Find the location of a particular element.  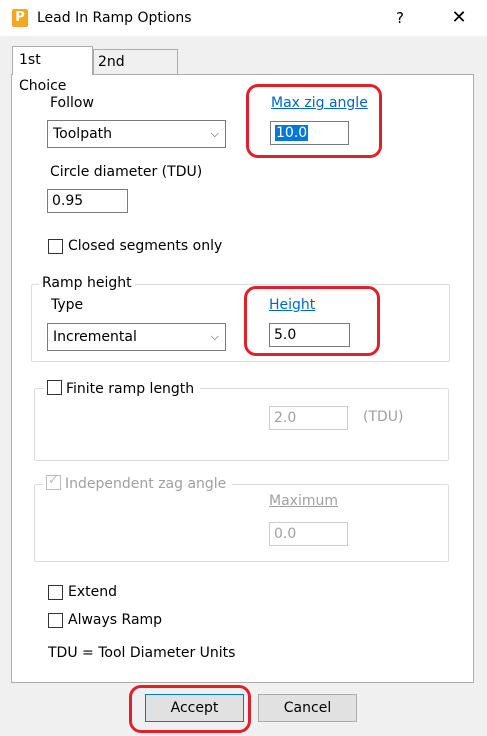

ramp-type-select-value: Incremental is located at coordinates (95, 337).